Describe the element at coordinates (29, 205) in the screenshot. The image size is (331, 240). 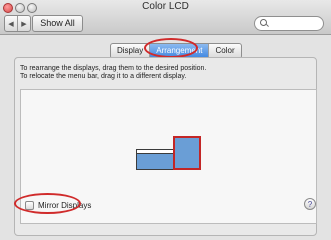
I see `mirror-displays-checkbox` at that location.